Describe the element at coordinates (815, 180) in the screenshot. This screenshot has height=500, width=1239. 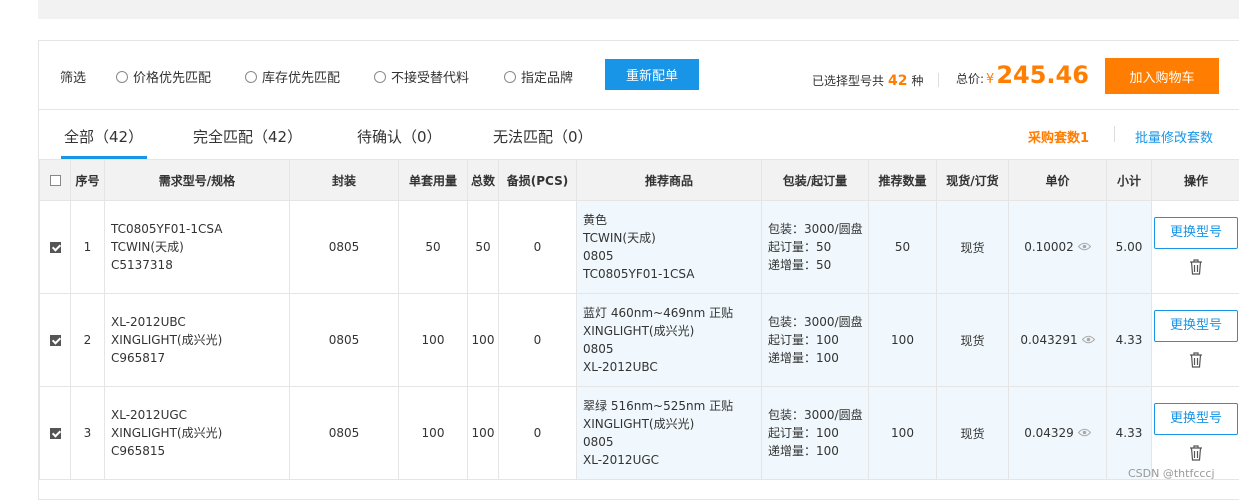
I see `col-packing: 包装/起订量` at that location.